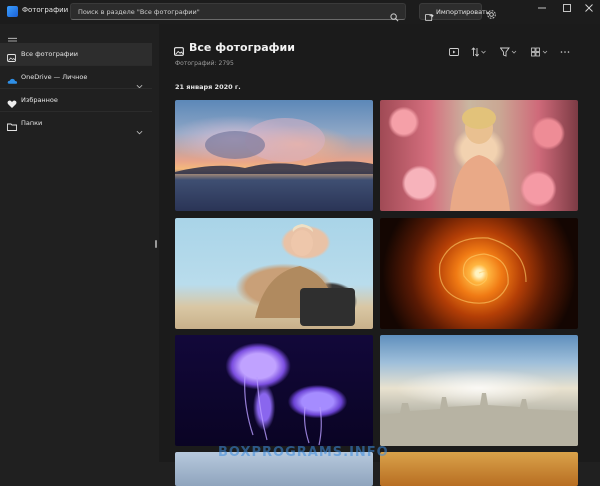 This screenshot has width=600, height=486. What do you see at coordinates (274, 390) in the screenshot?
I see `photo-purple-jellyfish` at bounding box center [274, 390].